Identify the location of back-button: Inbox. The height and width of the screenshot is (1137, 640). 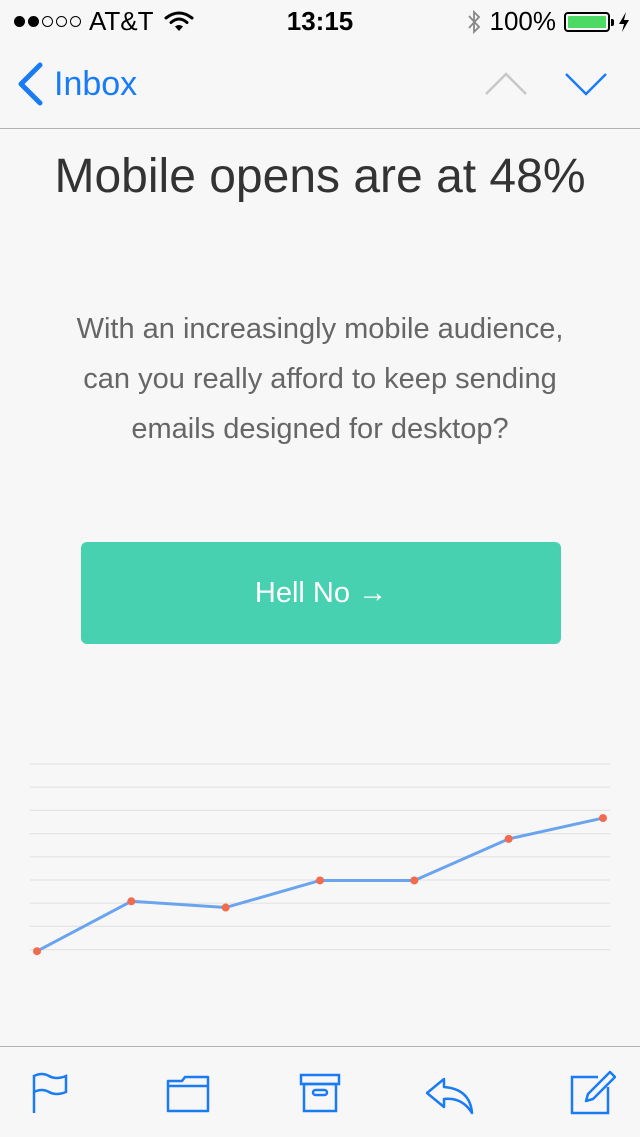
(76, 84).